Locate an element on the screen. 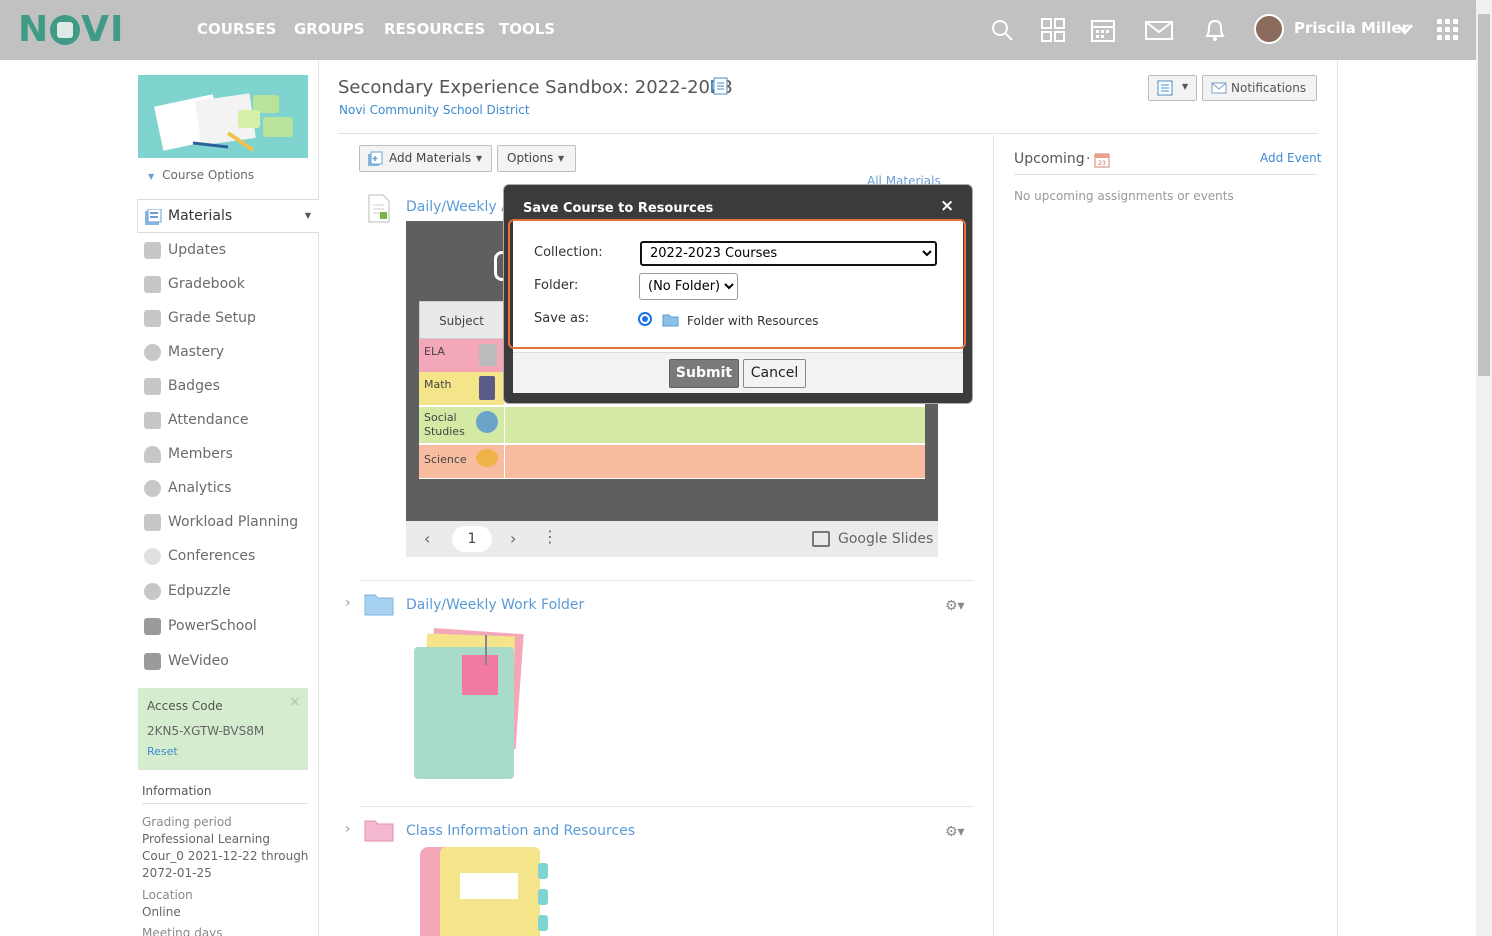  sidebar-item-conferences: Conferences is located at coordinates (228, 556).